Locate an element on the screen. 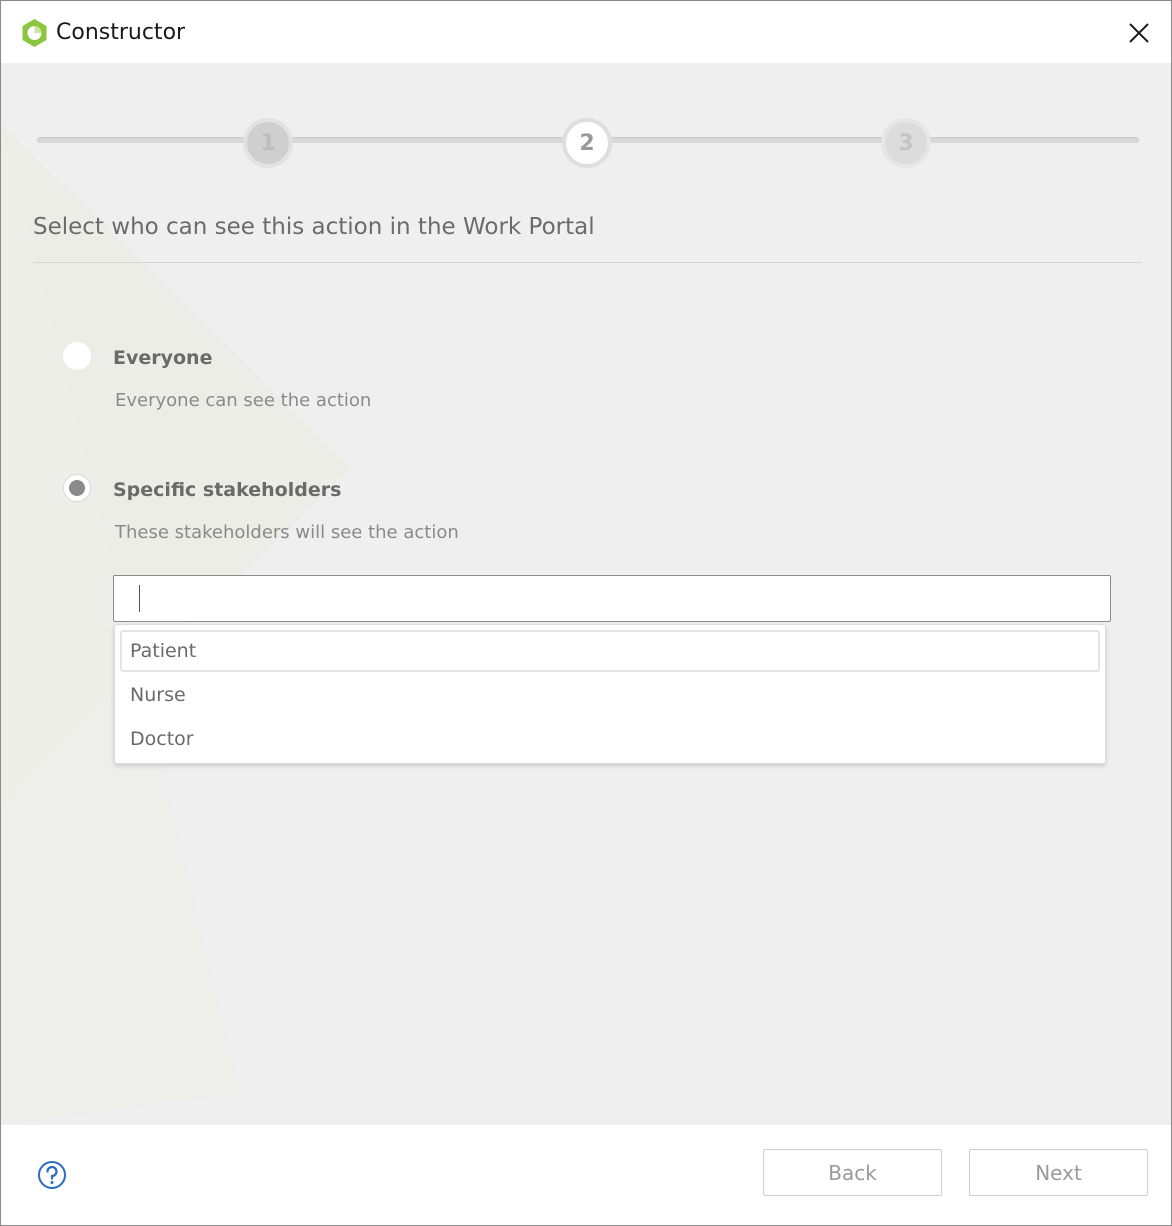 This screenshot has height=1226, width=1172. heading-divider is located at coordinates (587, 262).